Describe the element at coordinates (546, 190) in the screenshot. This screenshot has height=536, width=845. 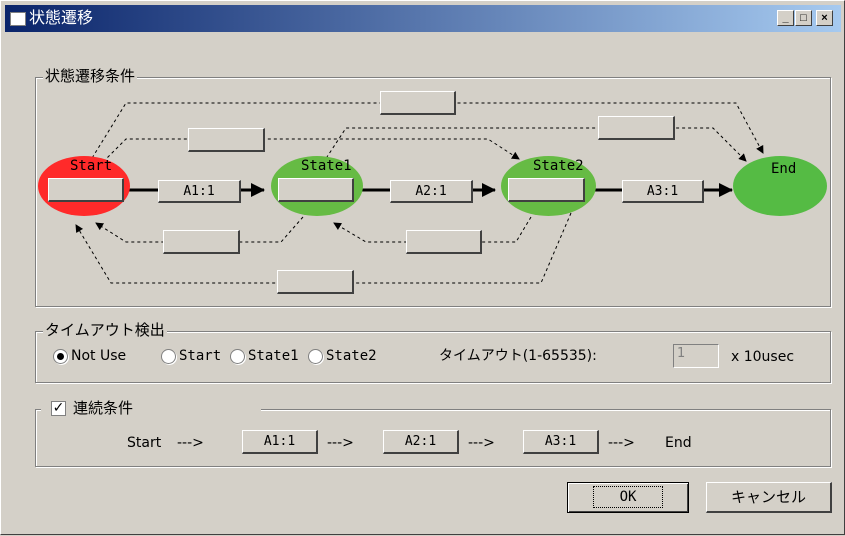
I see `state2-condition-button` at that location.